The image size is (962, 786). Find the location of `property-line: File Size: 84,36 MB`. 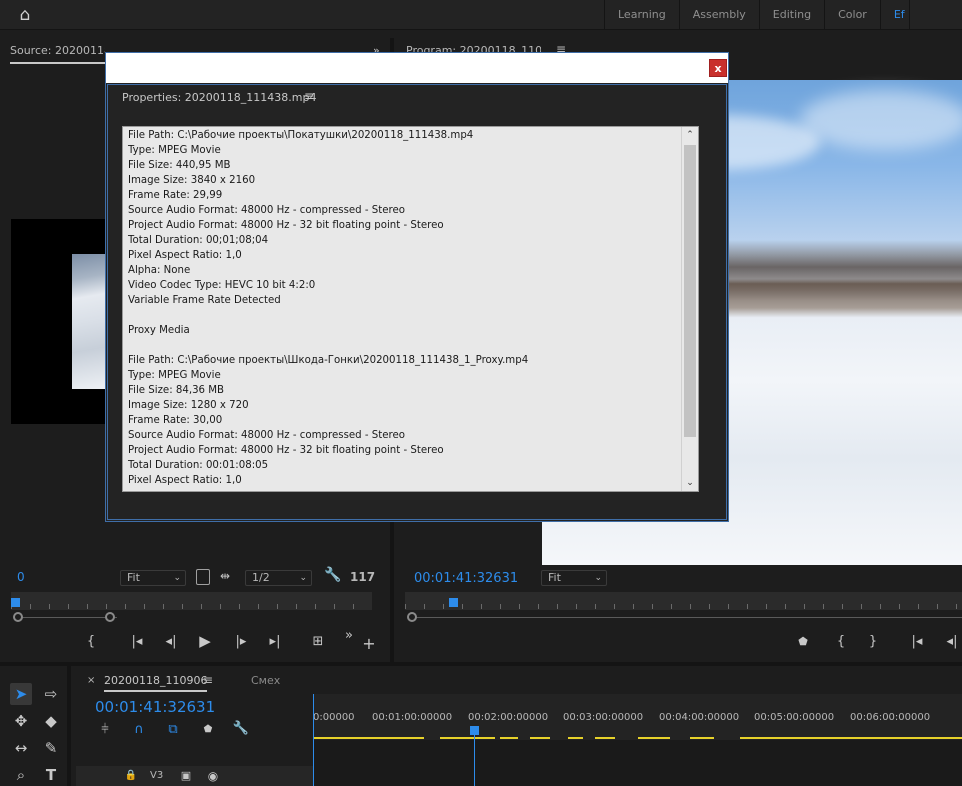

property-line: File Size: 84,36 MB is located at coordinates (176, 390).